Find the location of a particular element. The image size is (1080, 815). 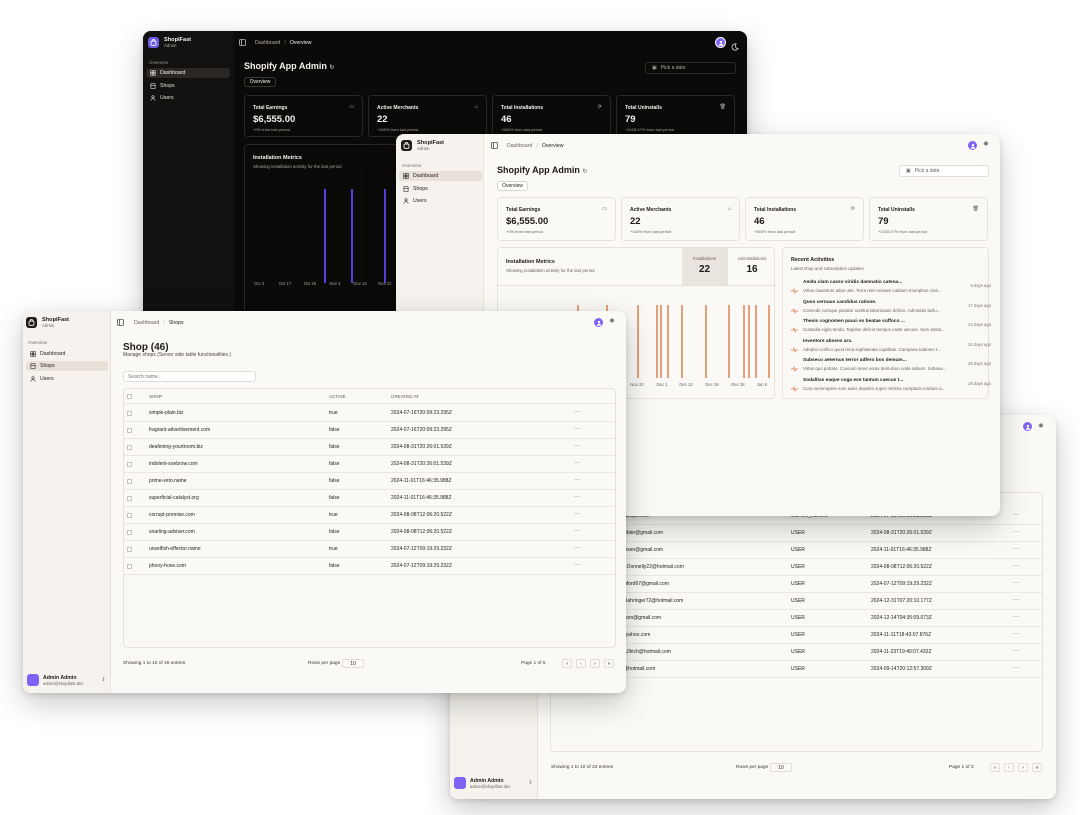

search-input is located at coordinates (189, 376).